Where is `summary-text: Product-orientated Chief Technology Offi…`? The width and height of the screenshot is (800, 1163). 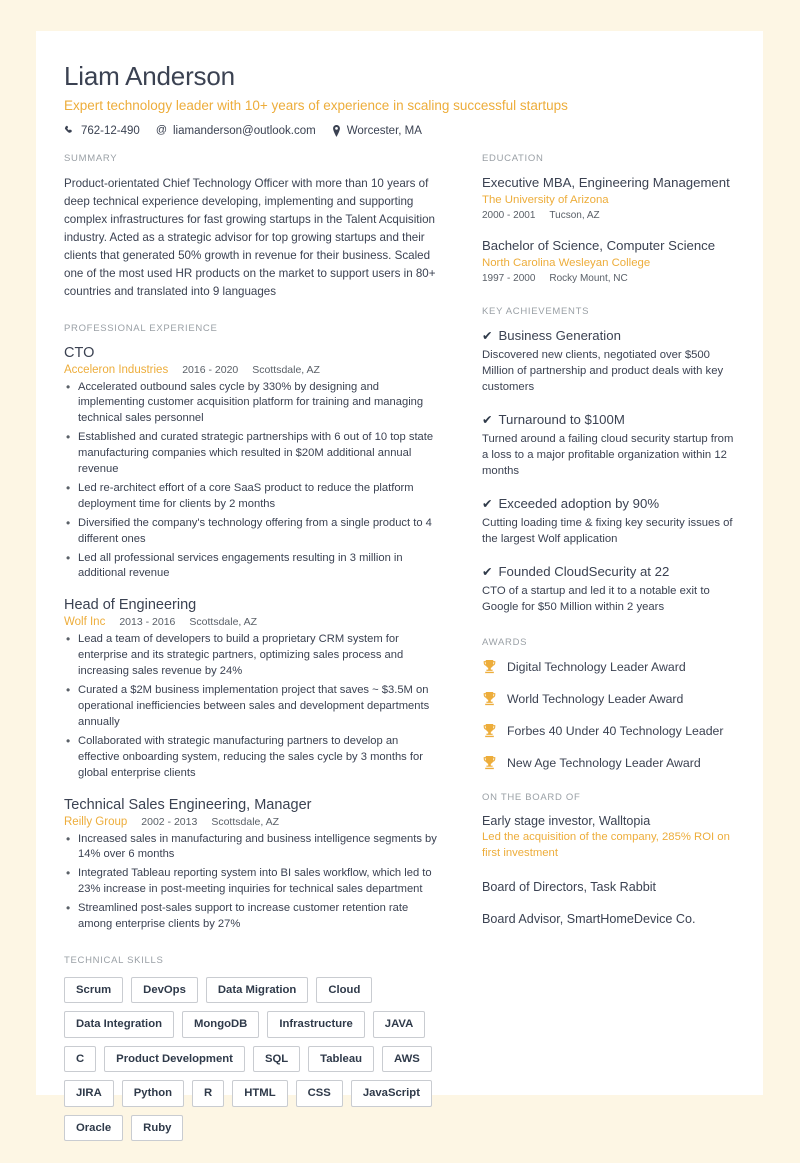 summary-text: Product-orientated Chief Technology Offi… is located at coordinates (250, 237).